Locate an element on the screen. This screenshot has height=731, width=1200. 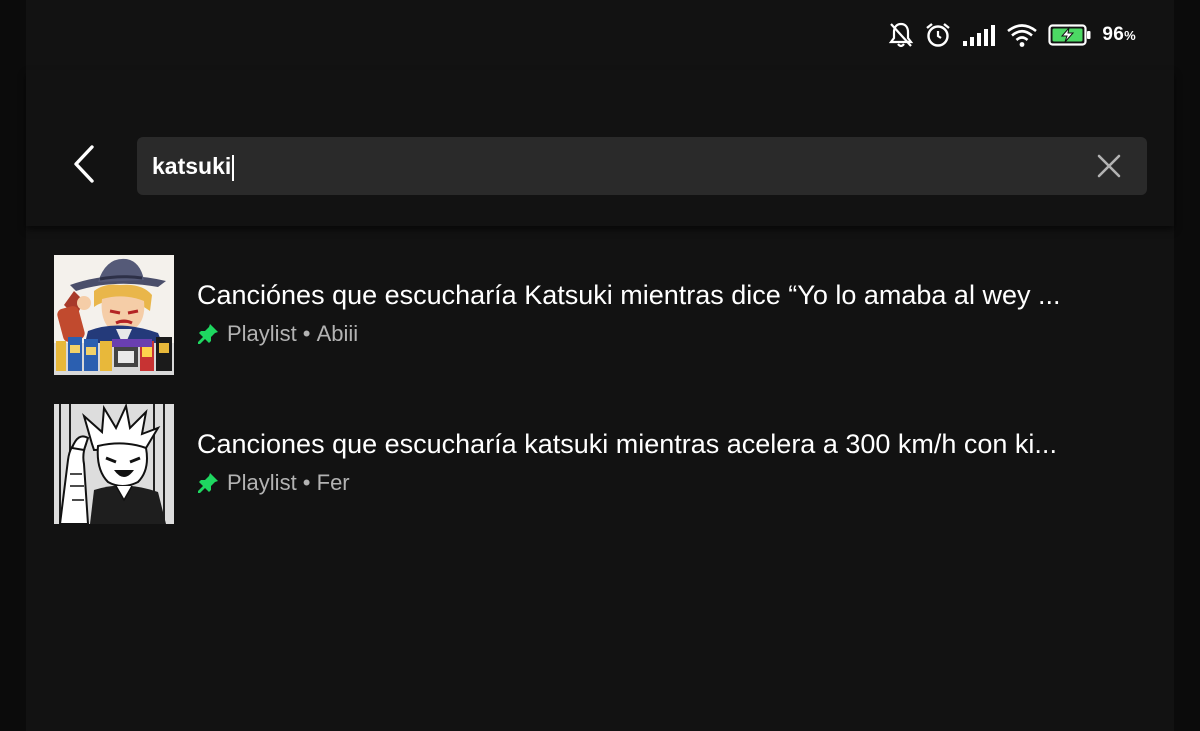
result-subtitle: Playlist • Fer is located at coordinates (678, 483).